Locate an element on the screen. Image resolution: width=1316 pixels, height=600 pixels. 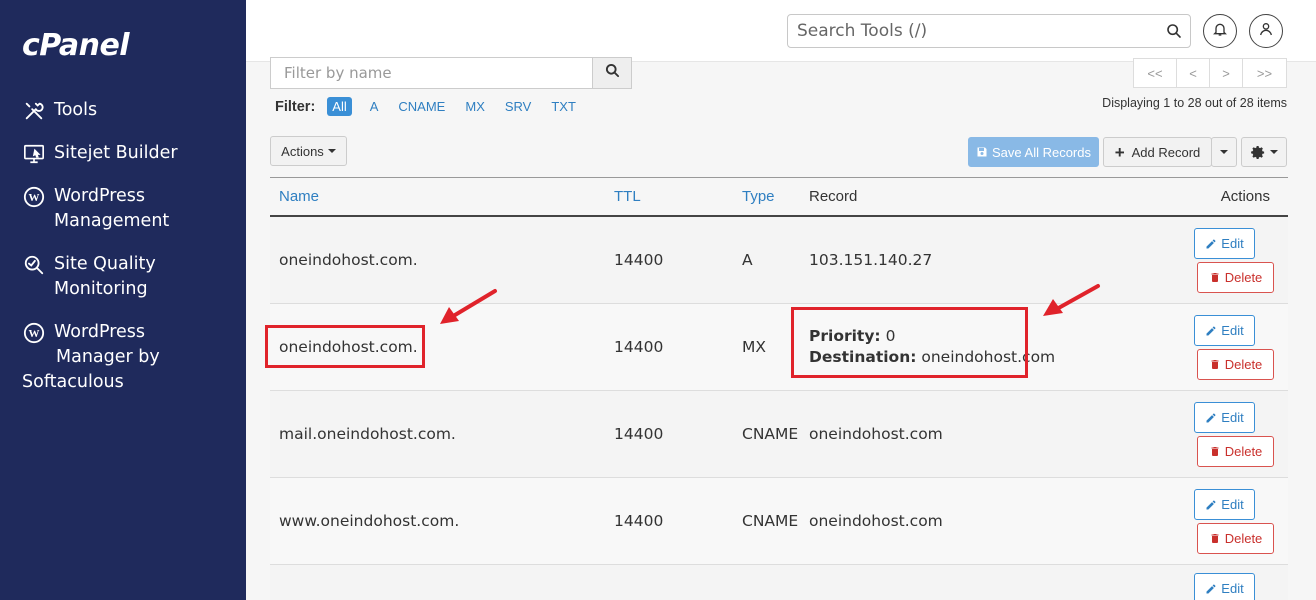
notifications-button is located at coordinates (1220, 31).